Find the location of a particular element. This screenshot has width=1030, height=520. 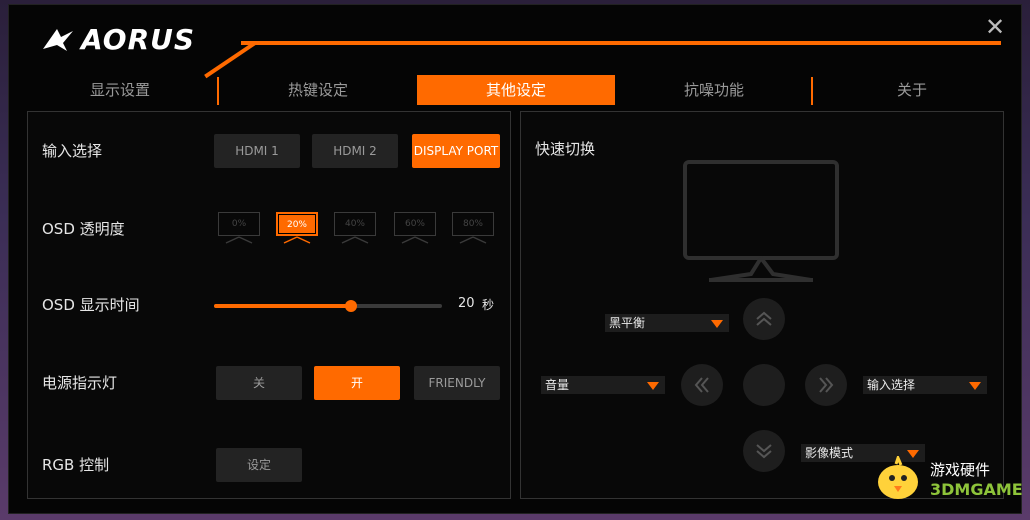

right-arrow-button is located at coordinates (826, 385).